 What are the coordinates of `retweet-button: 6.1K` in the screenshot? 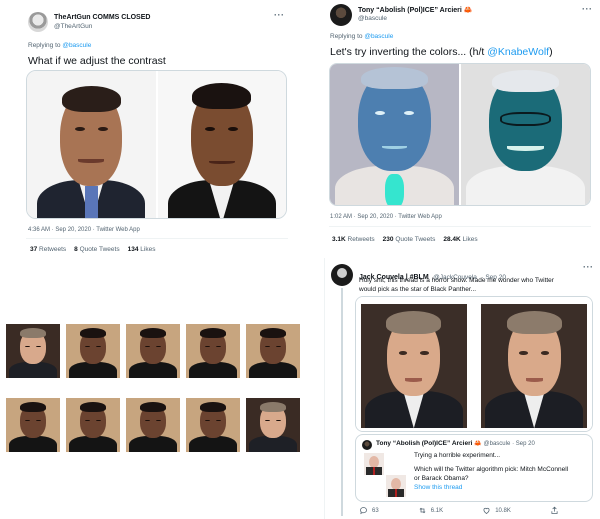 It's located at (430, 510).